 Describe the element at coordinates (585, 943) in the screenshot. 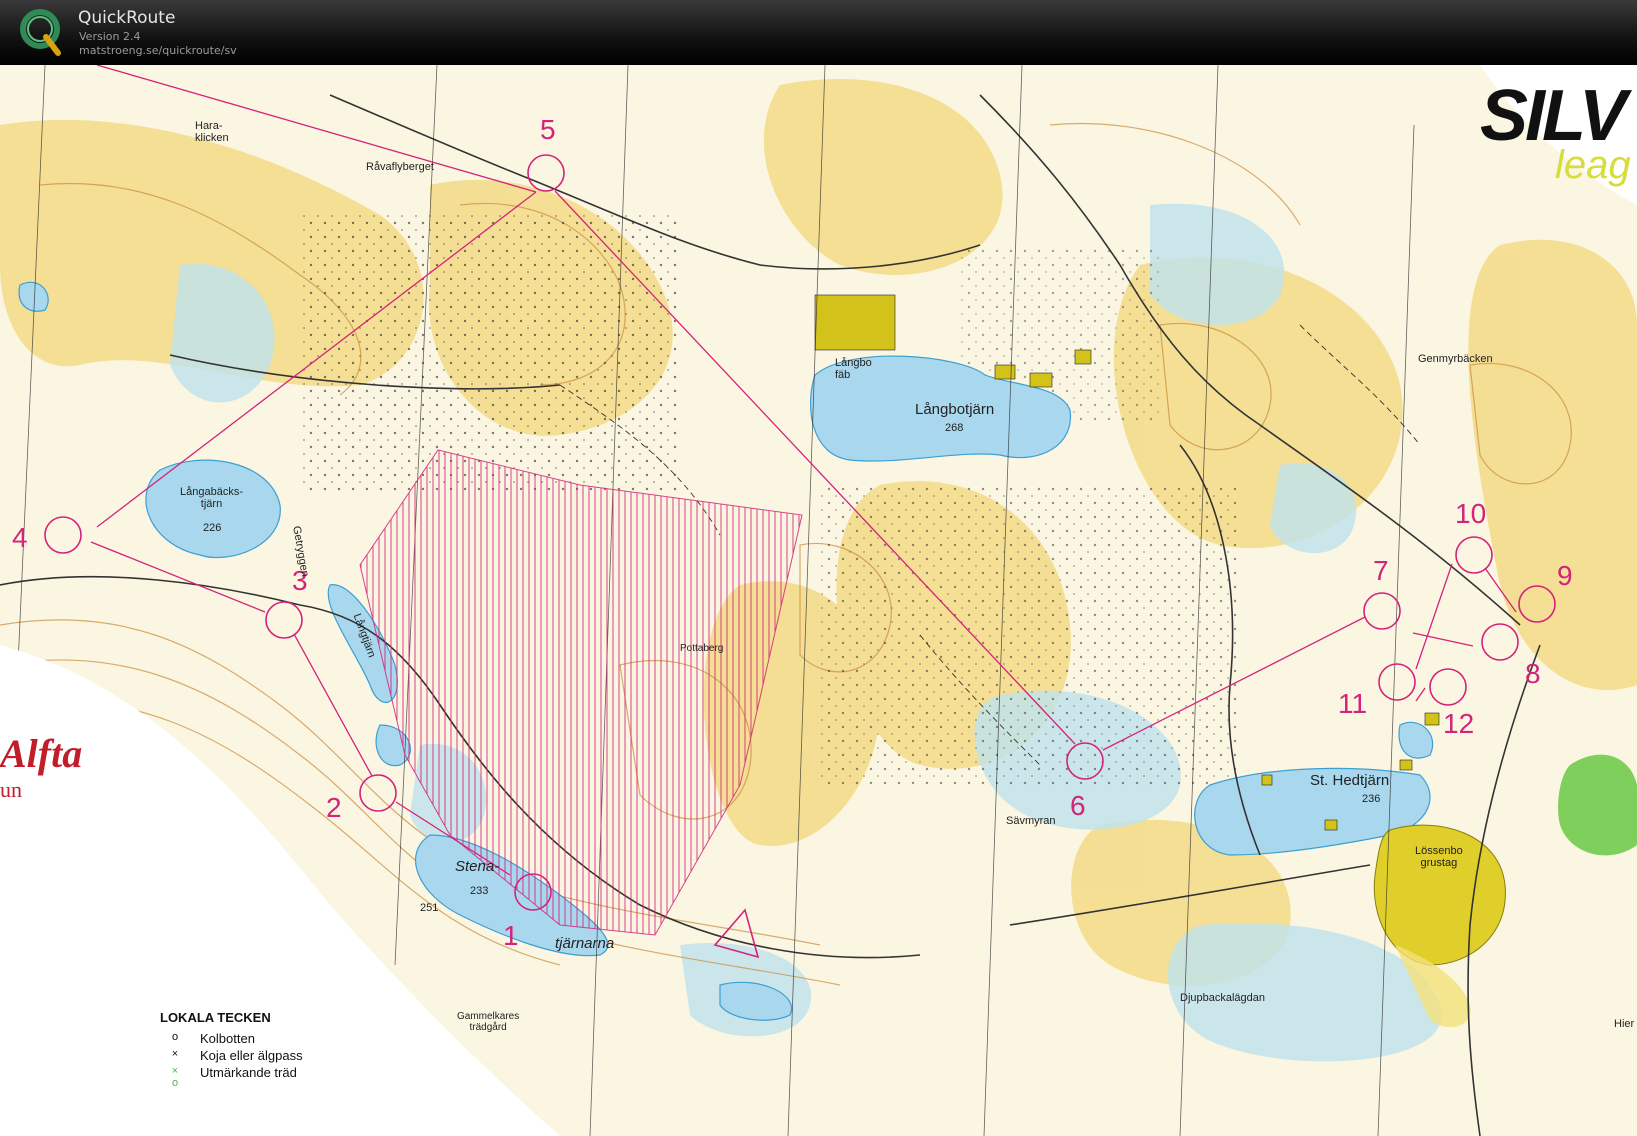

I see `label-tjarnarna: tjärnarna` at that location.